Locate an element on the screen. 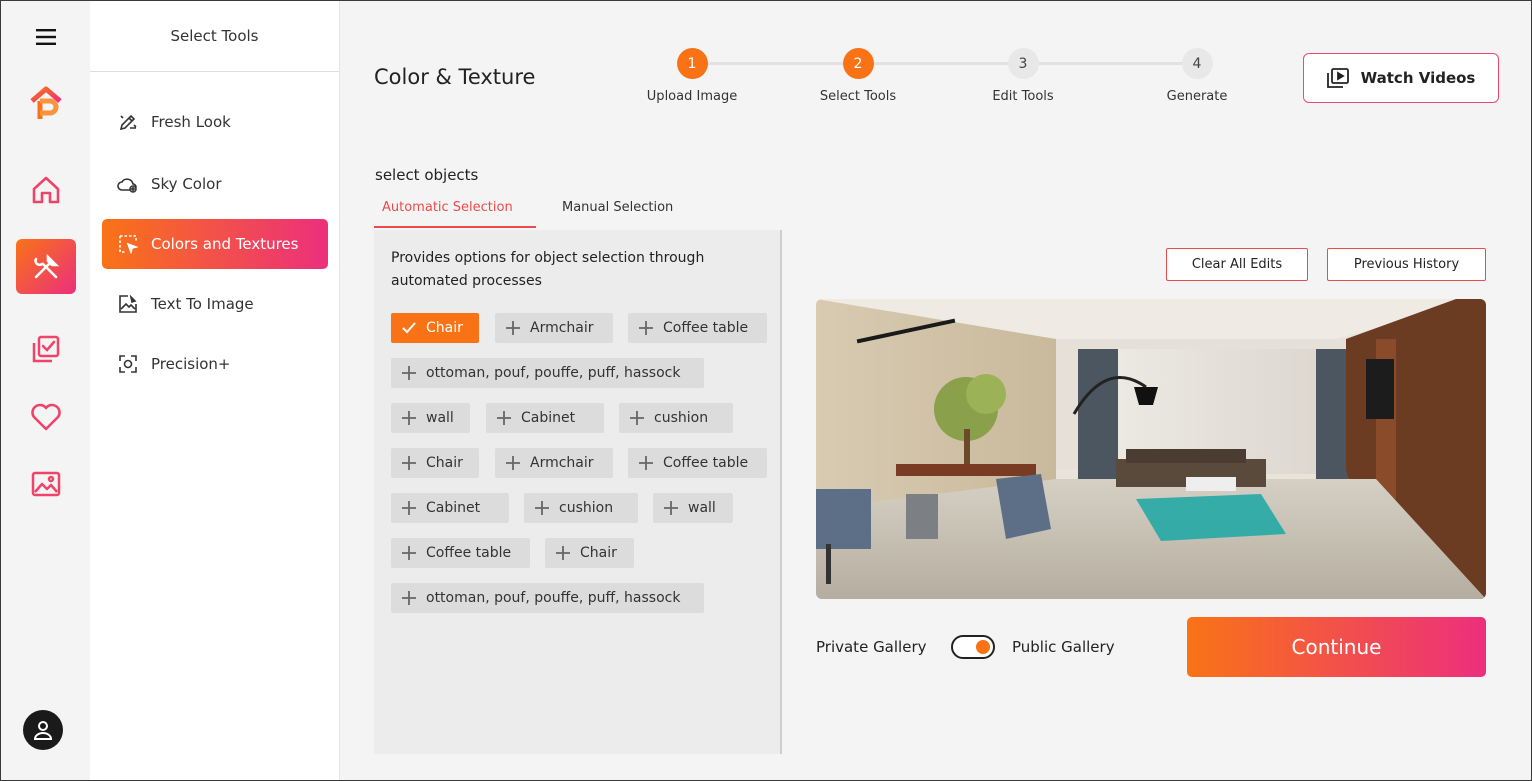  page-title: Color & Texture is located at coordinates (455, 77).